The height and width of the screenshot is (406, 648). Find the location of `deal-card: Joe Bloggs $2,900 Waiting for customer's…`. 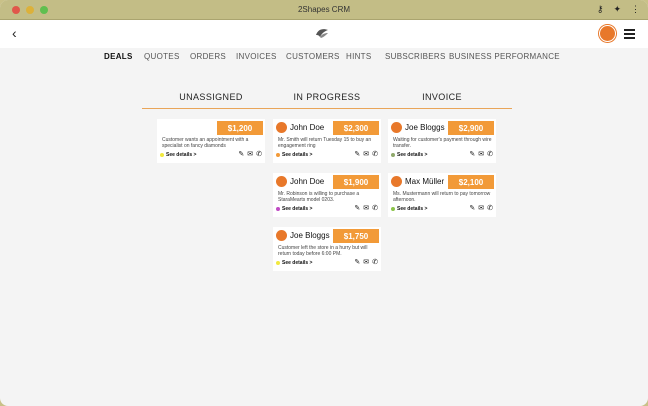

deal-card: Joe Bloggs $2,900 Waiting for customer's… is located at coordinates (442, 141).